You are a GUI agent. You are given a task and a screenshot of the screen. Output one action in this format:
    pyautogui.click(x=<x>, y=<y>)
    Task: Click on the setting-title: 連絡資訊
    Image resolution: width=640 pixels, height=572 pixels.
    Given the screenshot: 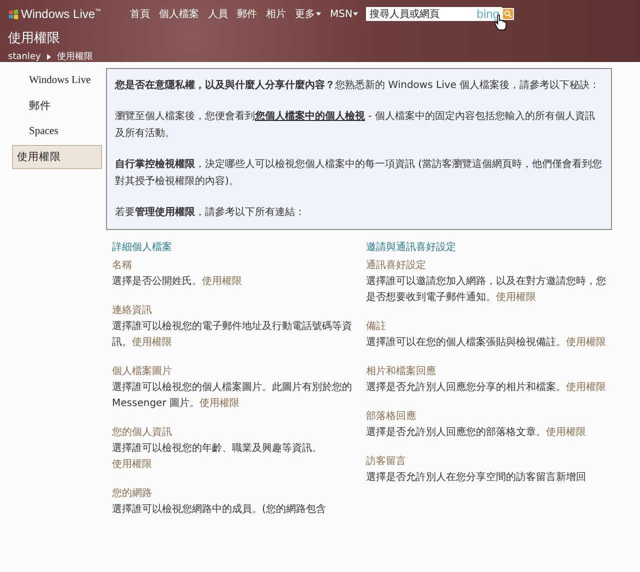 What is the action you would take?
    pyautogui.click(x=132, y=311)
    